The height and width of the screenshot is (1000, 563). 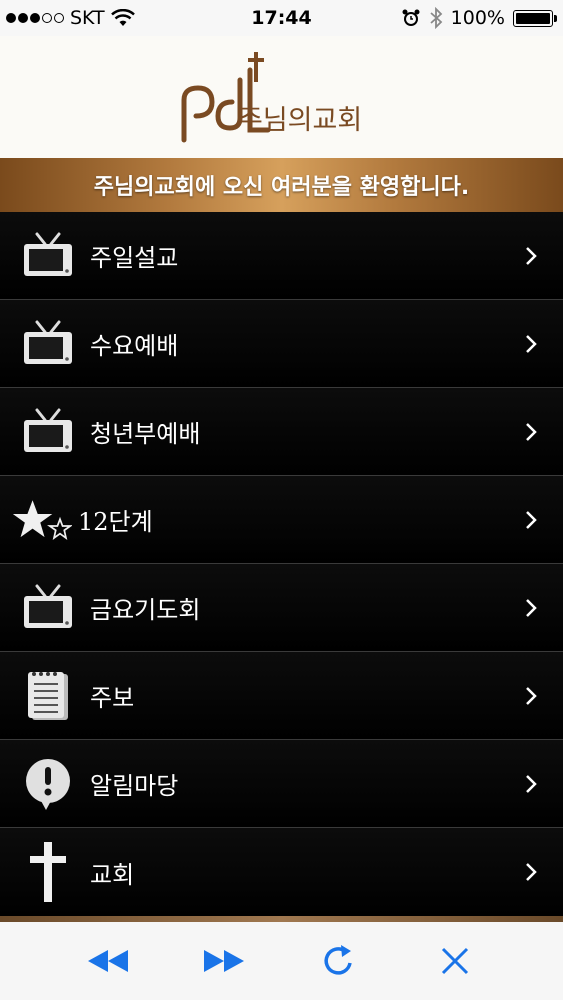 I want to click on refresh-button, so click(x=339, y=961).